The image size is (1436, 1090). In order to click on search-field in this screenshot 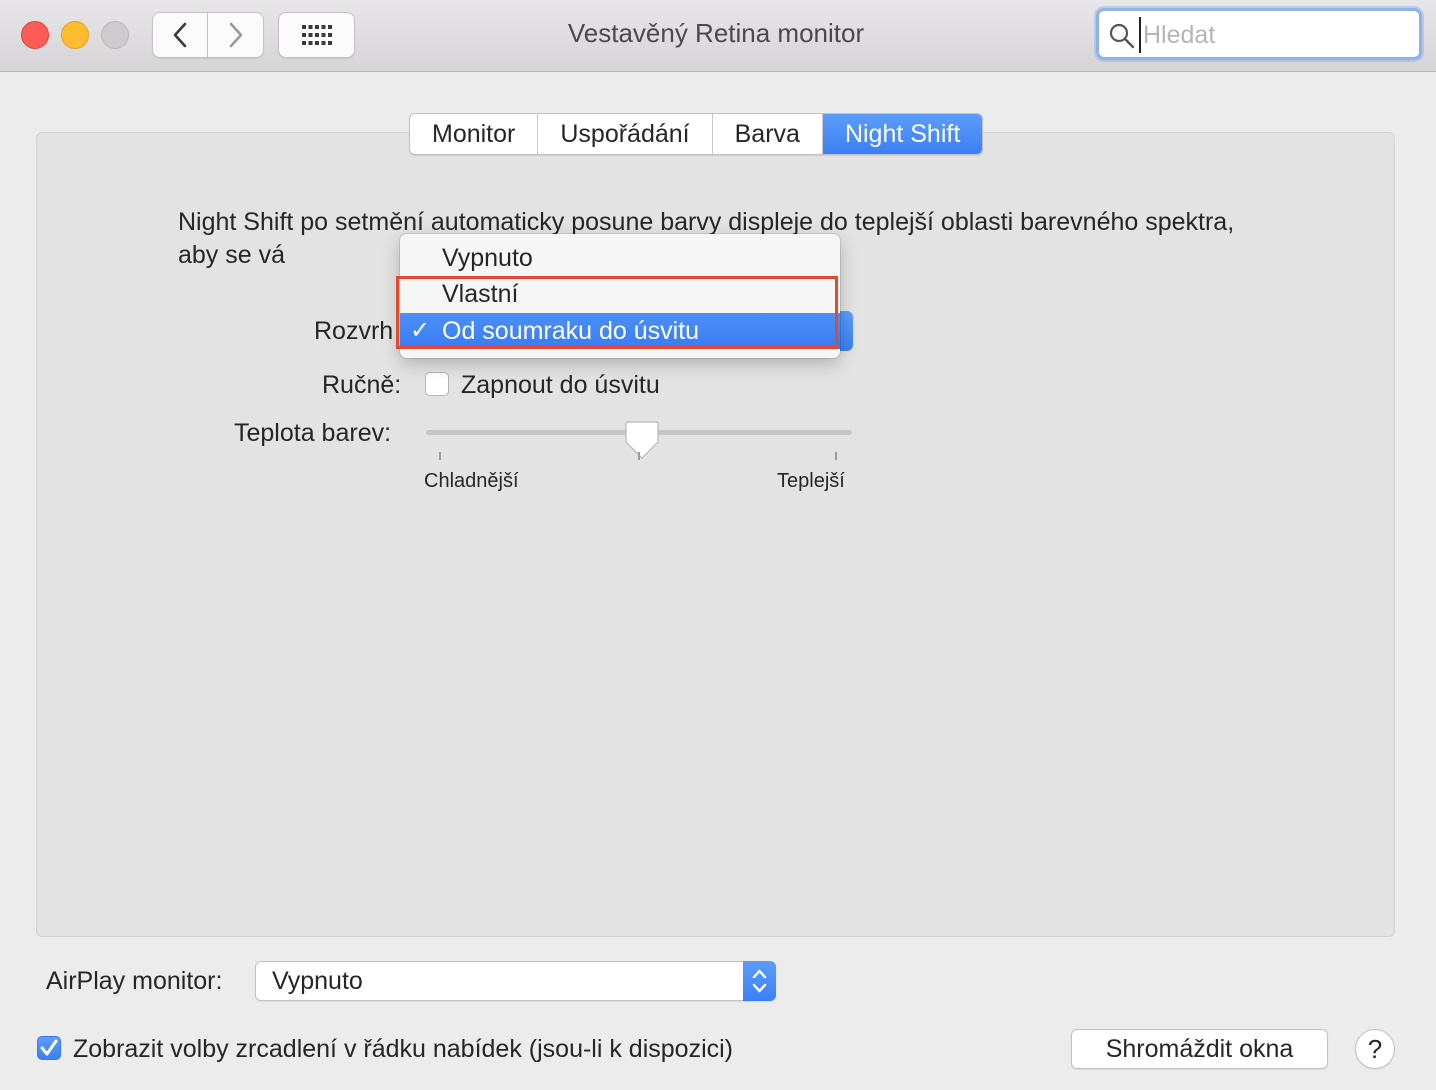, I will do `click(1259, 34)`.